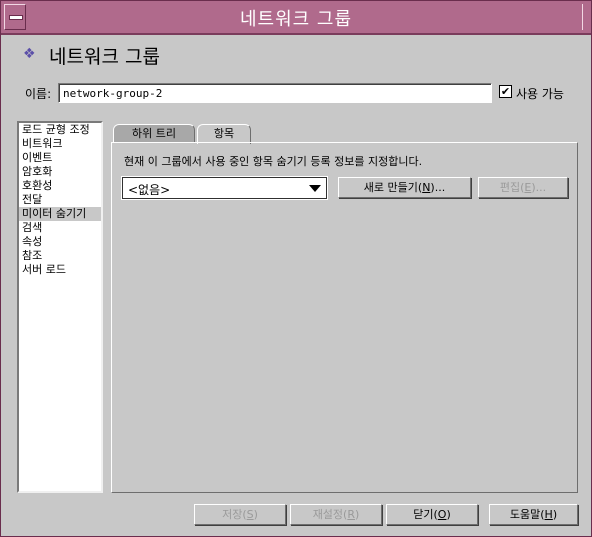 This screenshot has width=592, height=537. What do you see at coordinates (357, 514) in the screenshot?
I see `reset-button-suffix: )` at bounding box center [357, 514].